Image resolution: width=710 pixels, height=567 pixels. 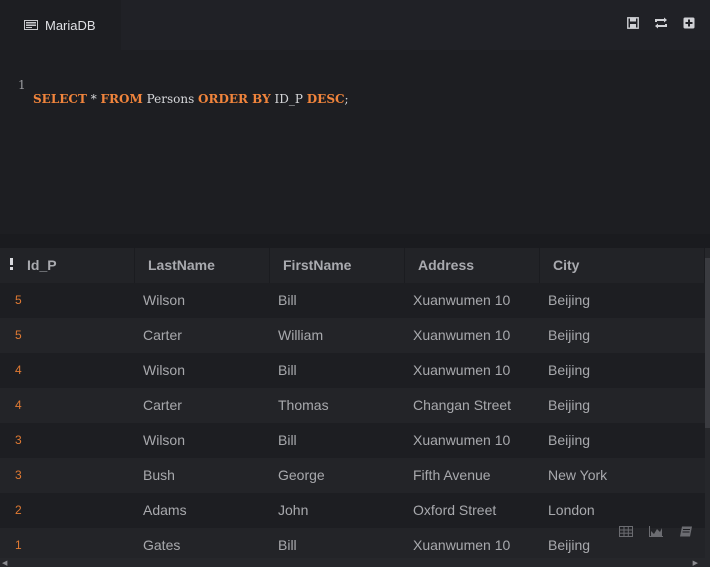 What do you see at coordinates (452, 475) in the screenshot?
I see `cell-address: Fifth Avenue` at bounding box center [452, 475].